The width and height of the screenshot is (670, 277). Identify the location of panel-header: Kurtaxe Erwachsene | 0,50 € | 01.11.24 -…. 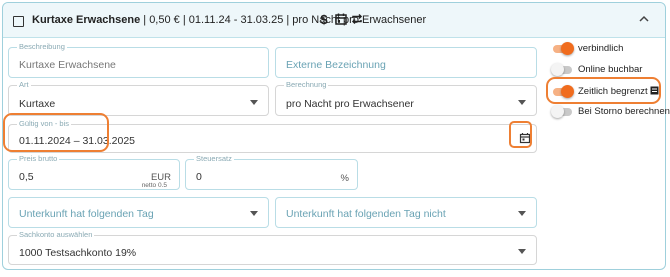
(334, 20).